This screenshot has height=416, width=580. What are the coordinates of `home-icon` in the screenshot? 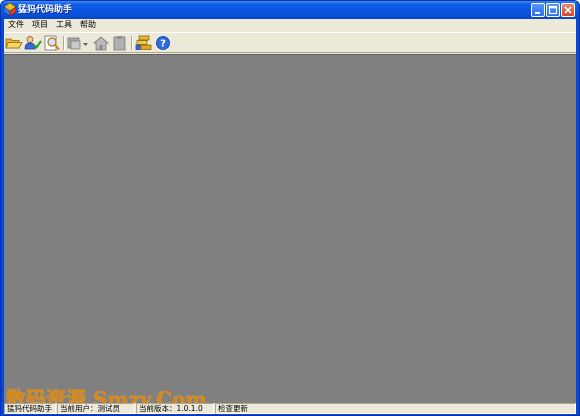 It's located at (101, 43).